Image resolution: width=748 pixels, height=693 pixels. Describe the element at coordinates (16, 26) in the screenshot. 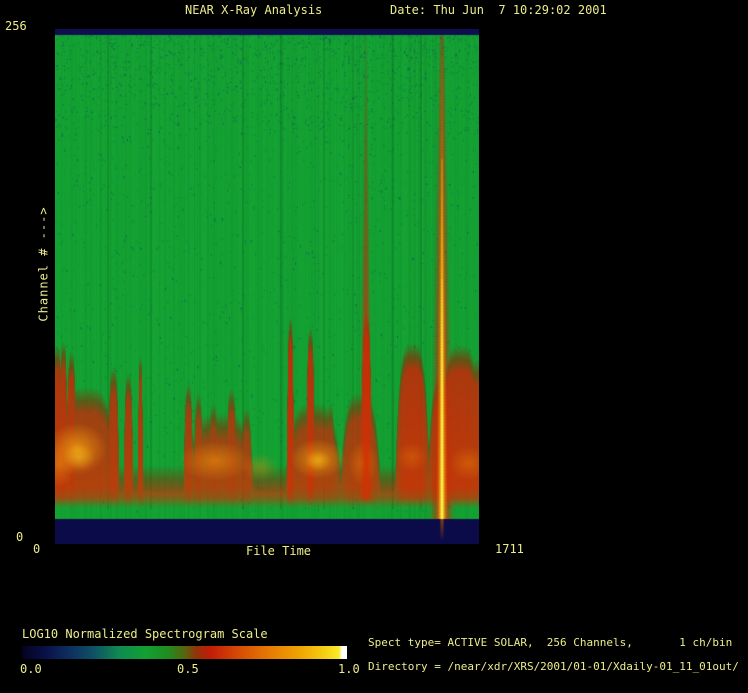

I see `y-axis-max-label: 256` at that location.